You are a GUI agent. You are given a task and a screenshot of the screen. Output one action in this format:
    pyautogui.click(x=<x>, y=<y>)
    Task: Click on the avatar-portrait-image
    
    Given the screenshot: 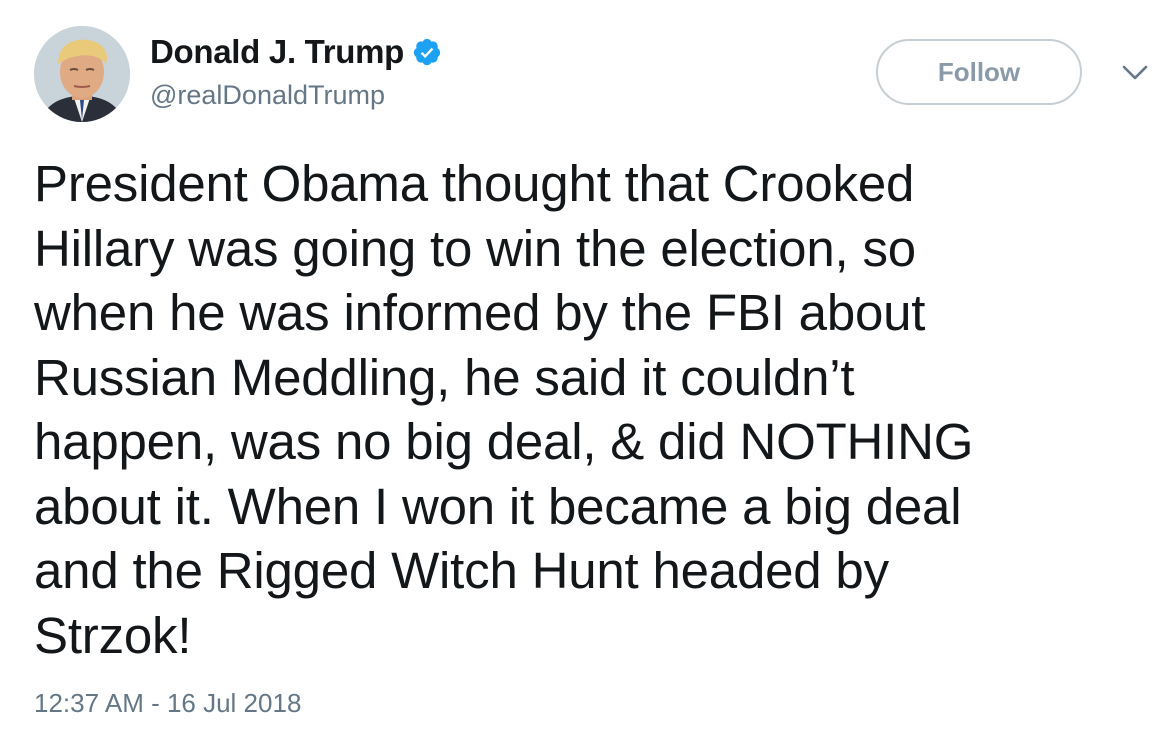 What is the action you would take?
    pyautogui.click(x=82, y=74)
    